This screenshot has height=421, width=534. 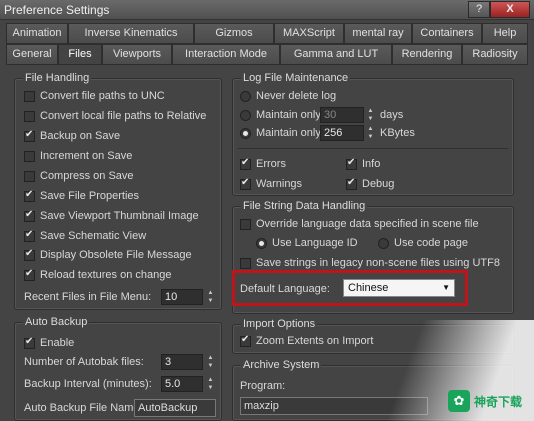 I want to click on maintain-days-radio, so click(x=245, y=115).